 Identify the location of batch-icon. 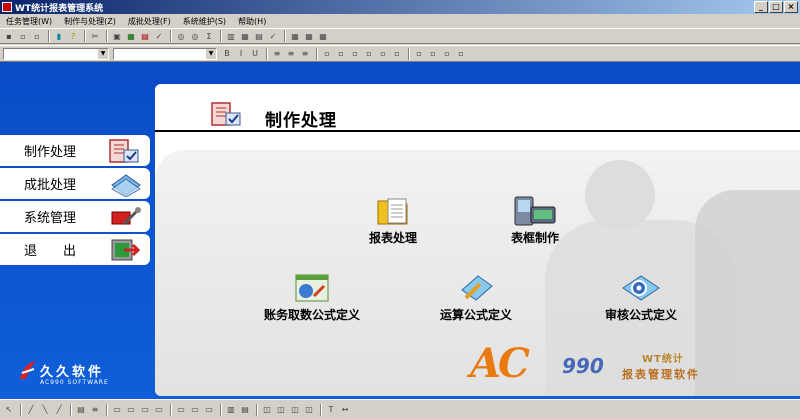
(125, 185).